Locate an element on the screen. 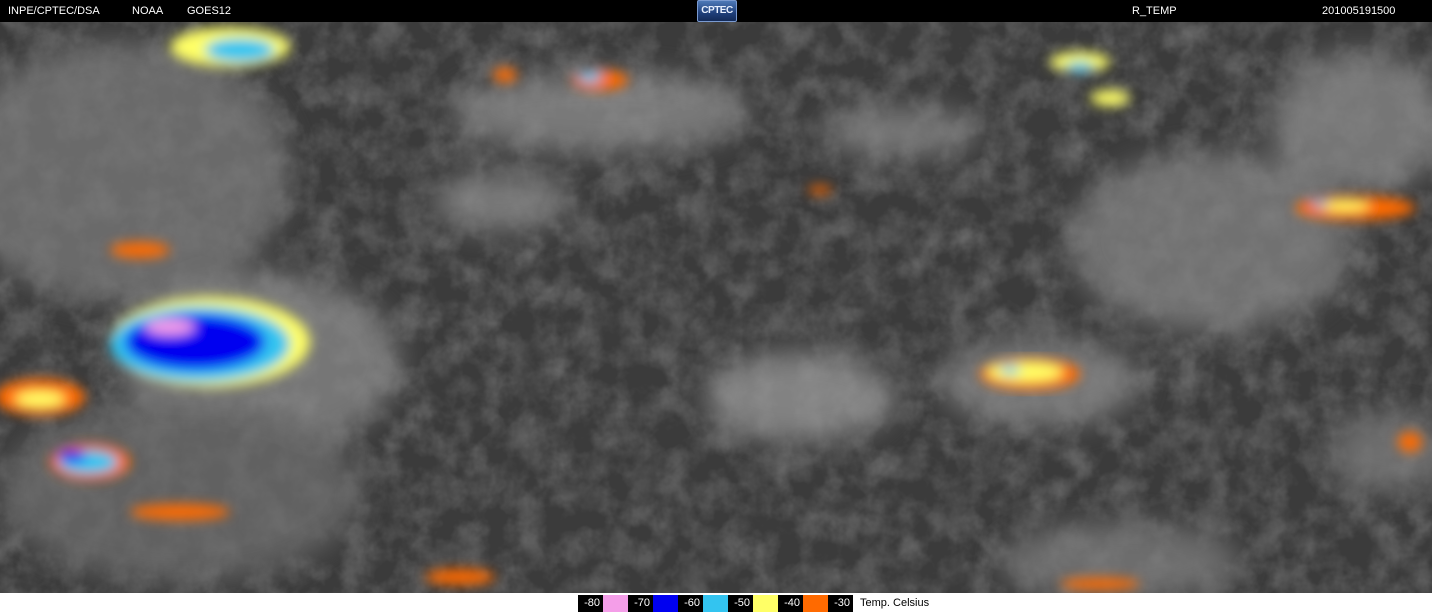 This screenshot has width=1432, height=613. satellite-label: GOES12 is located at coordinates (209, 11).